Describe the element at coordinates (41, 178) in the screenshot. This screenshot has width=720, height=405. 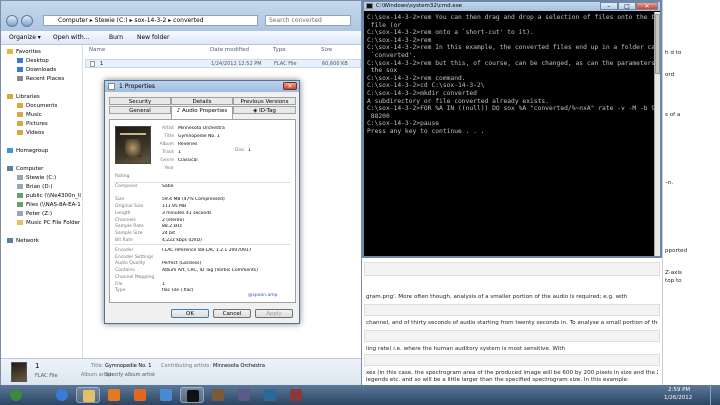
I see `nav-item-label: Stewie (C:)` at that location.